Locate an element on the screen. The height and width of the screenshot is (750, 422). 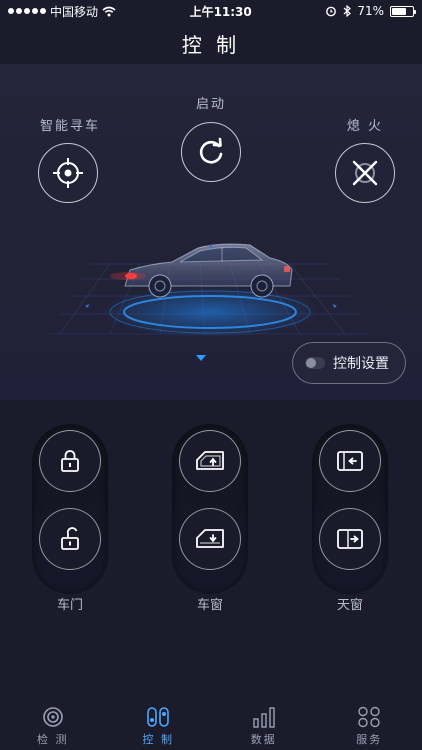
battery-icon is located at coordinates (402, 11).